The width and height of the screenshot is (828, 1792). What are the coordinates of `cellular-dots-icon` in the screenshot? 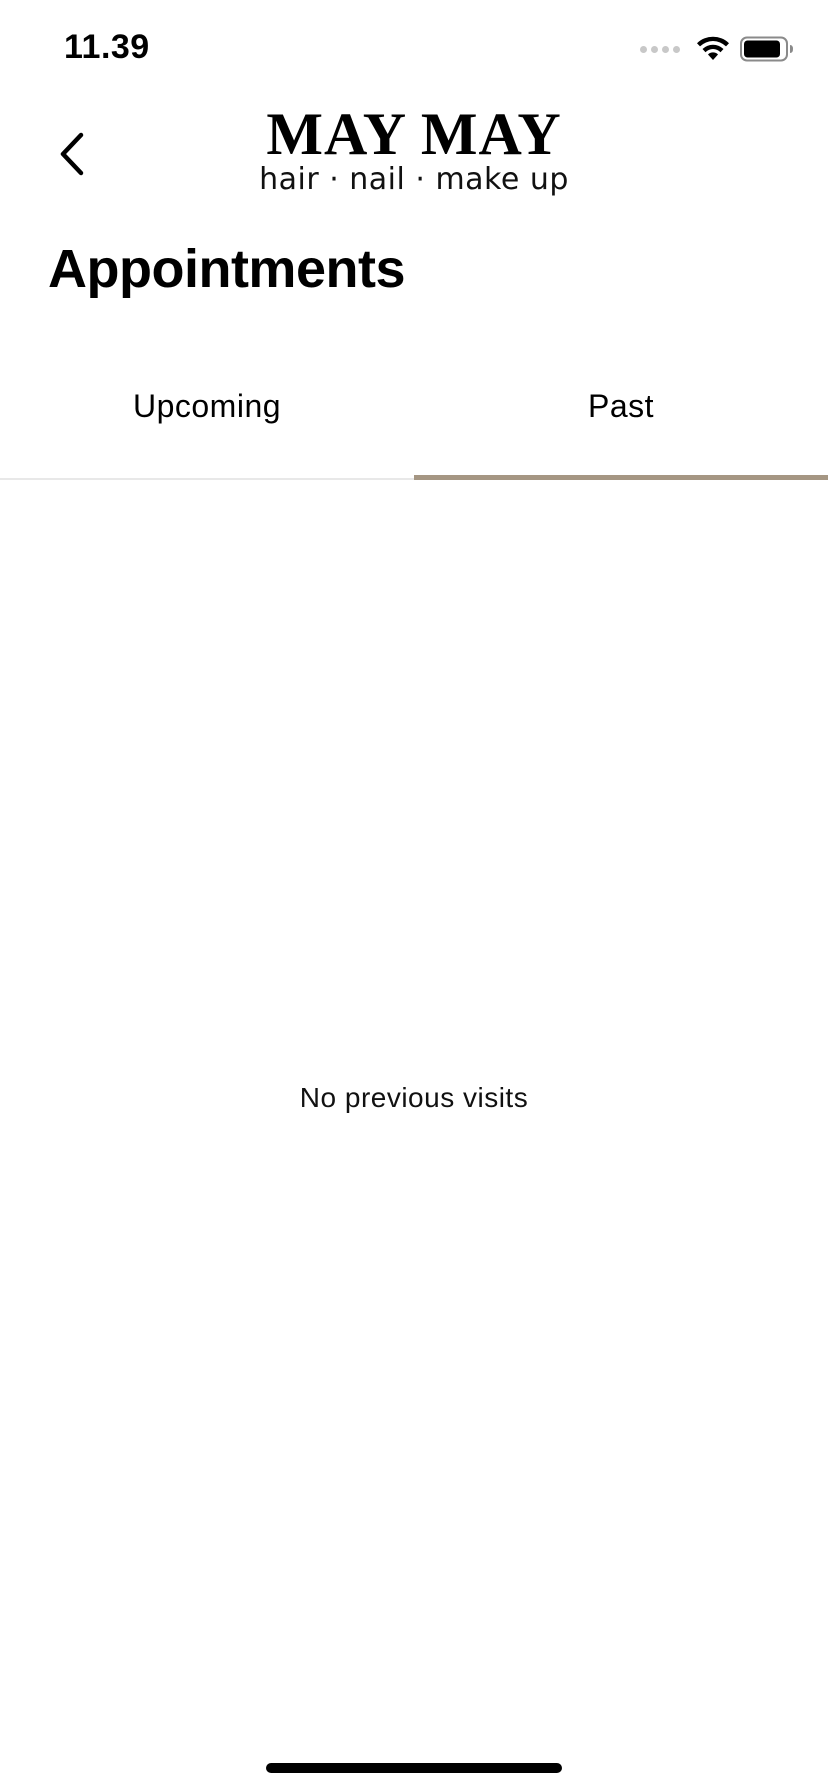 It's located at (660, 49).